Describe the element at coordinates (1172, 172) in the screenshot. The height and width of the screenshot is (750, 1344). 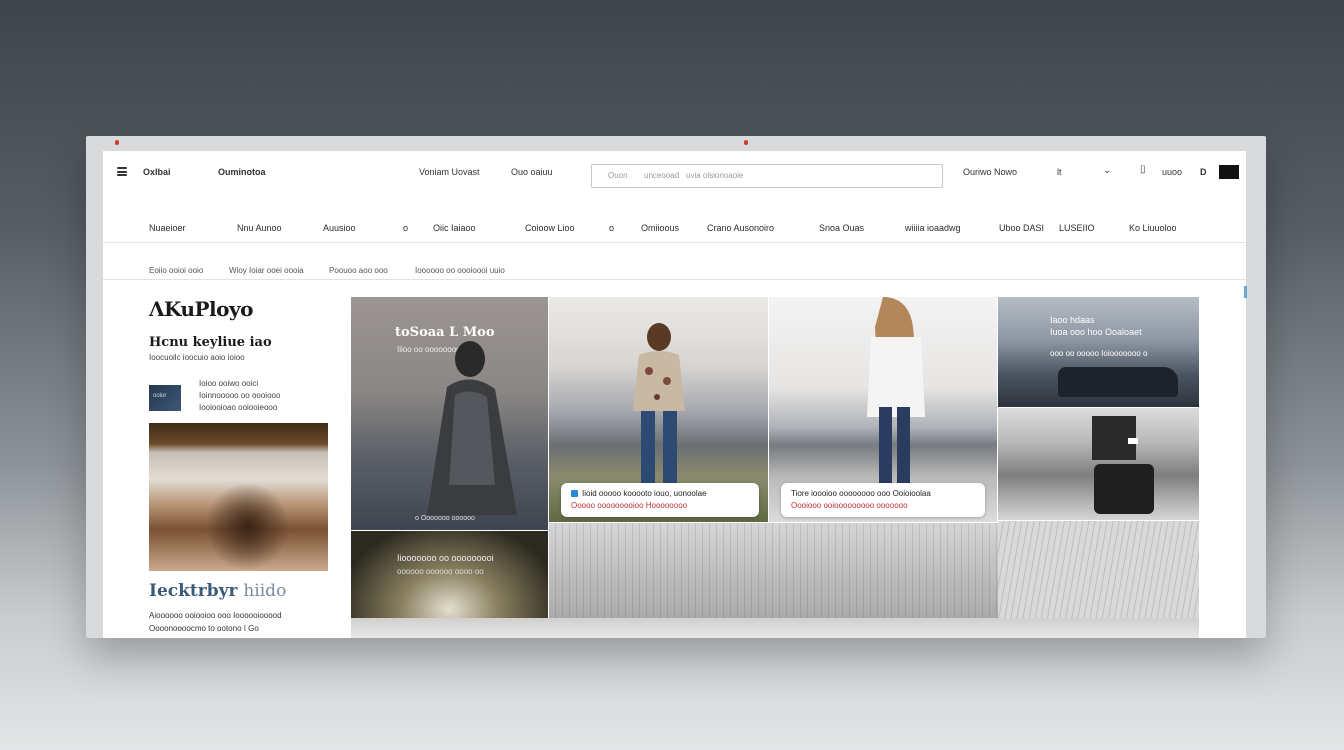
I see `cart-link: uuoo` at that location.